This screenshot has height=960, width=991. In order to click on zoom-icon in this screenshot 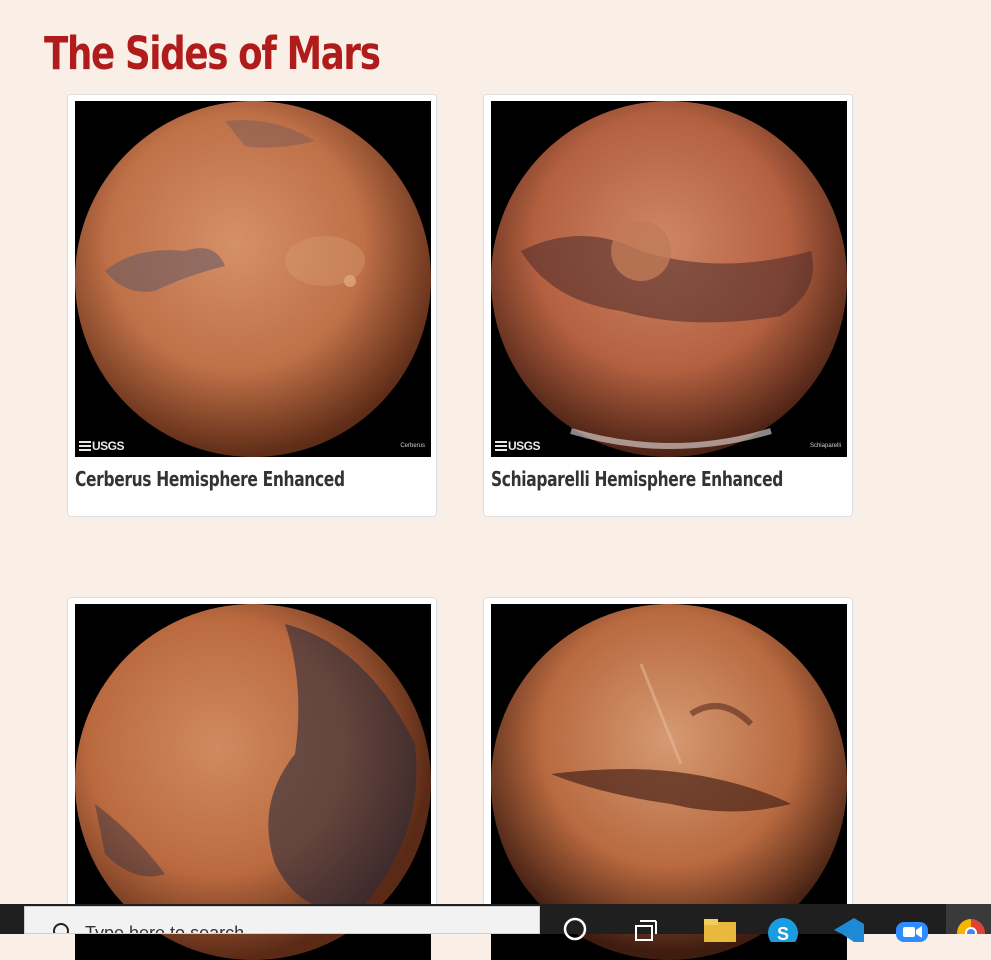, I will do `click(912, 929)`.